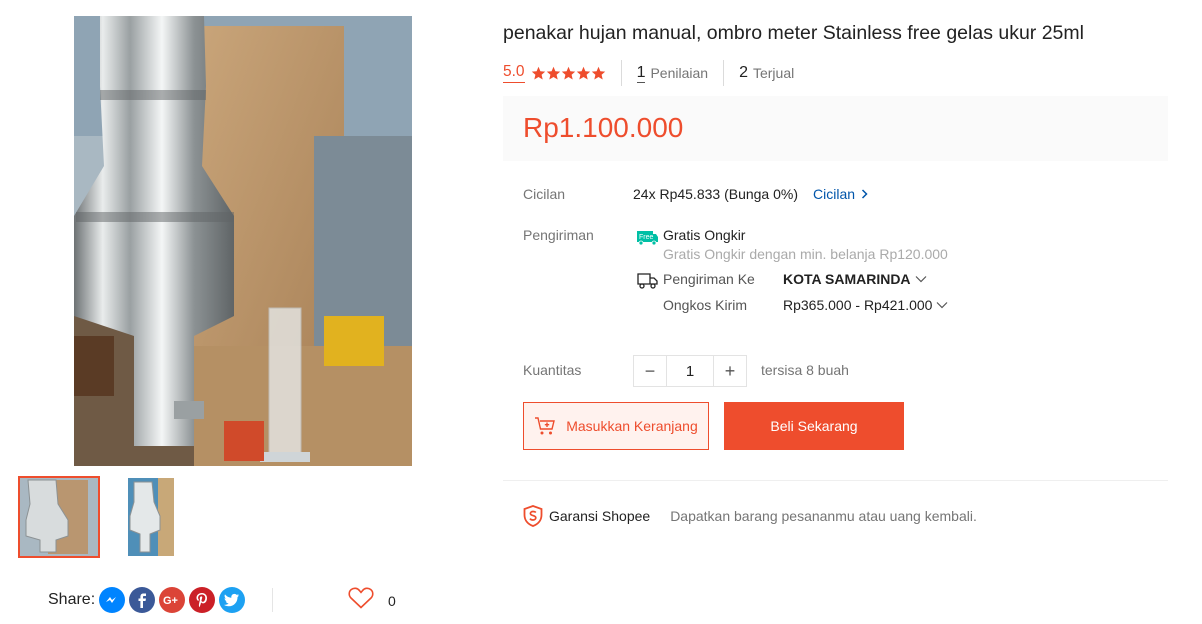  I want to click on sold-count: 2, so click(743, 72).